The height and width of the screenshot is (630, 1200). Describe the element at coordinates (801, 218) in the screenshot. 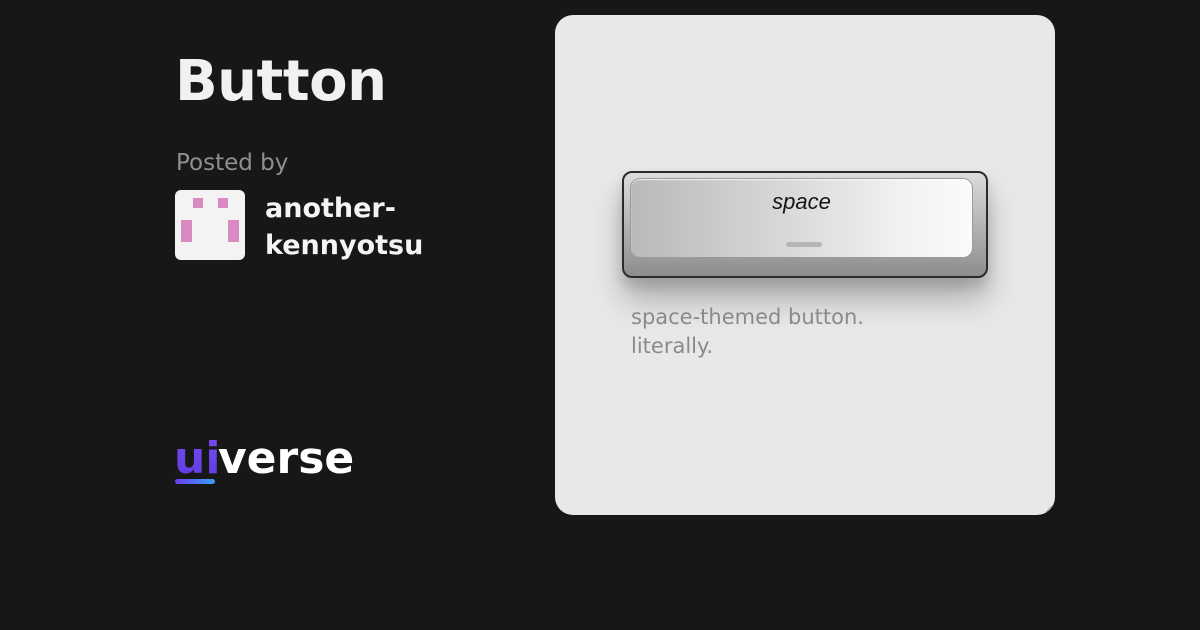

I see `space-key-cap: space` at that location.